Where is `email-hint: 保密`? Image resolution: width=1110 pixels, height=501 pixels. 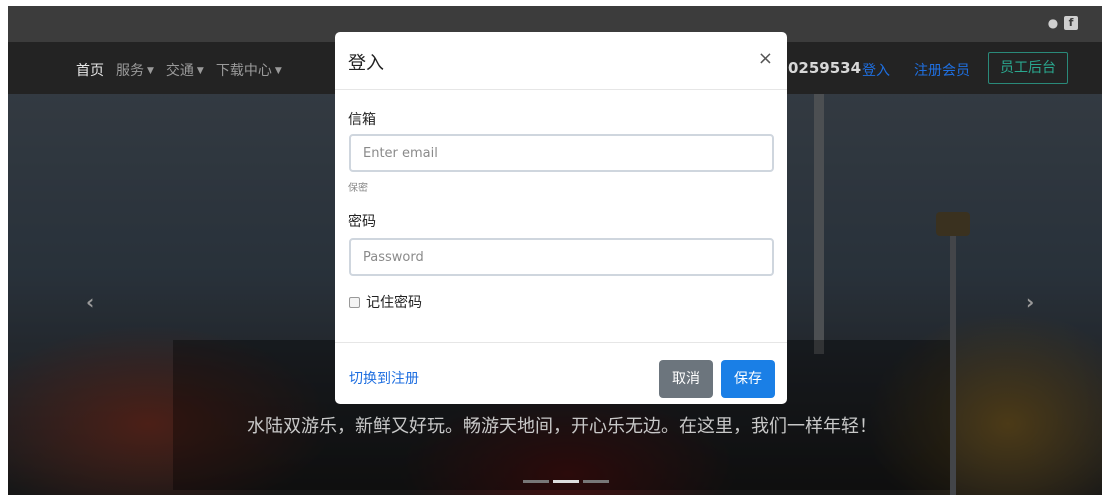 email-hint: 保密 is located at coordinates (358, 188).